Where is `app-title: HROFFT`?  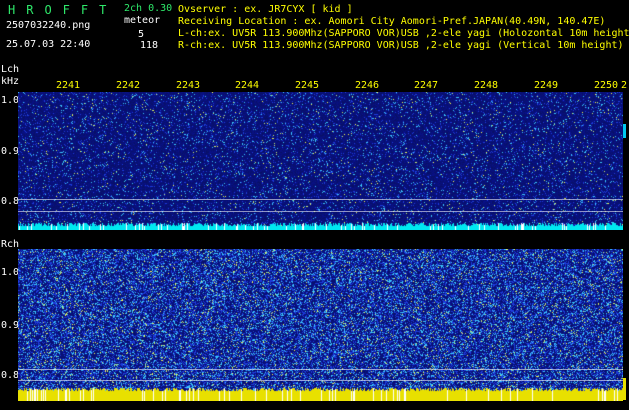
app-title: HROFFT is located at coordinates (63, 10).